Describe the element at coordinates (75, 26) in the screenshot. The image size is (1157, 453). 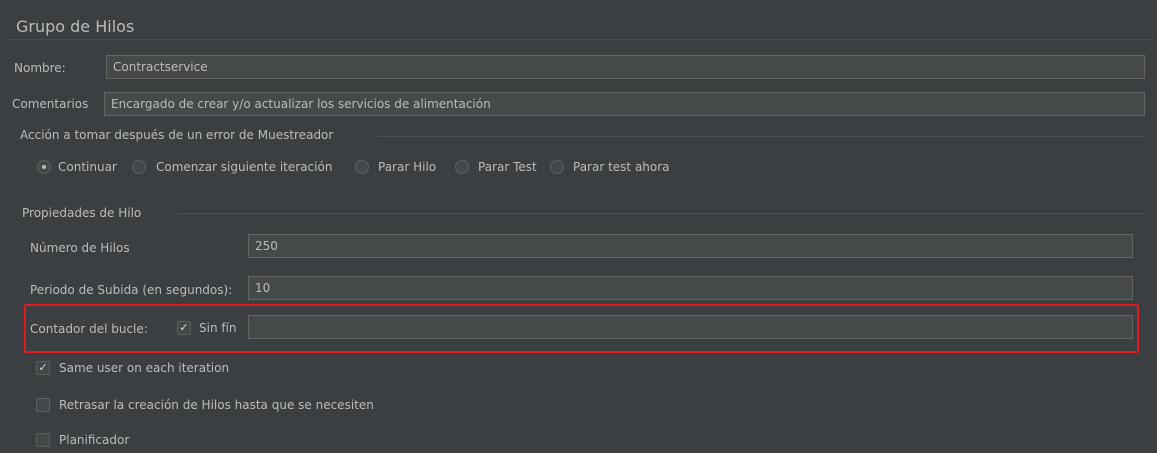
I see `page-title: Grupo de Hilos` at that location.